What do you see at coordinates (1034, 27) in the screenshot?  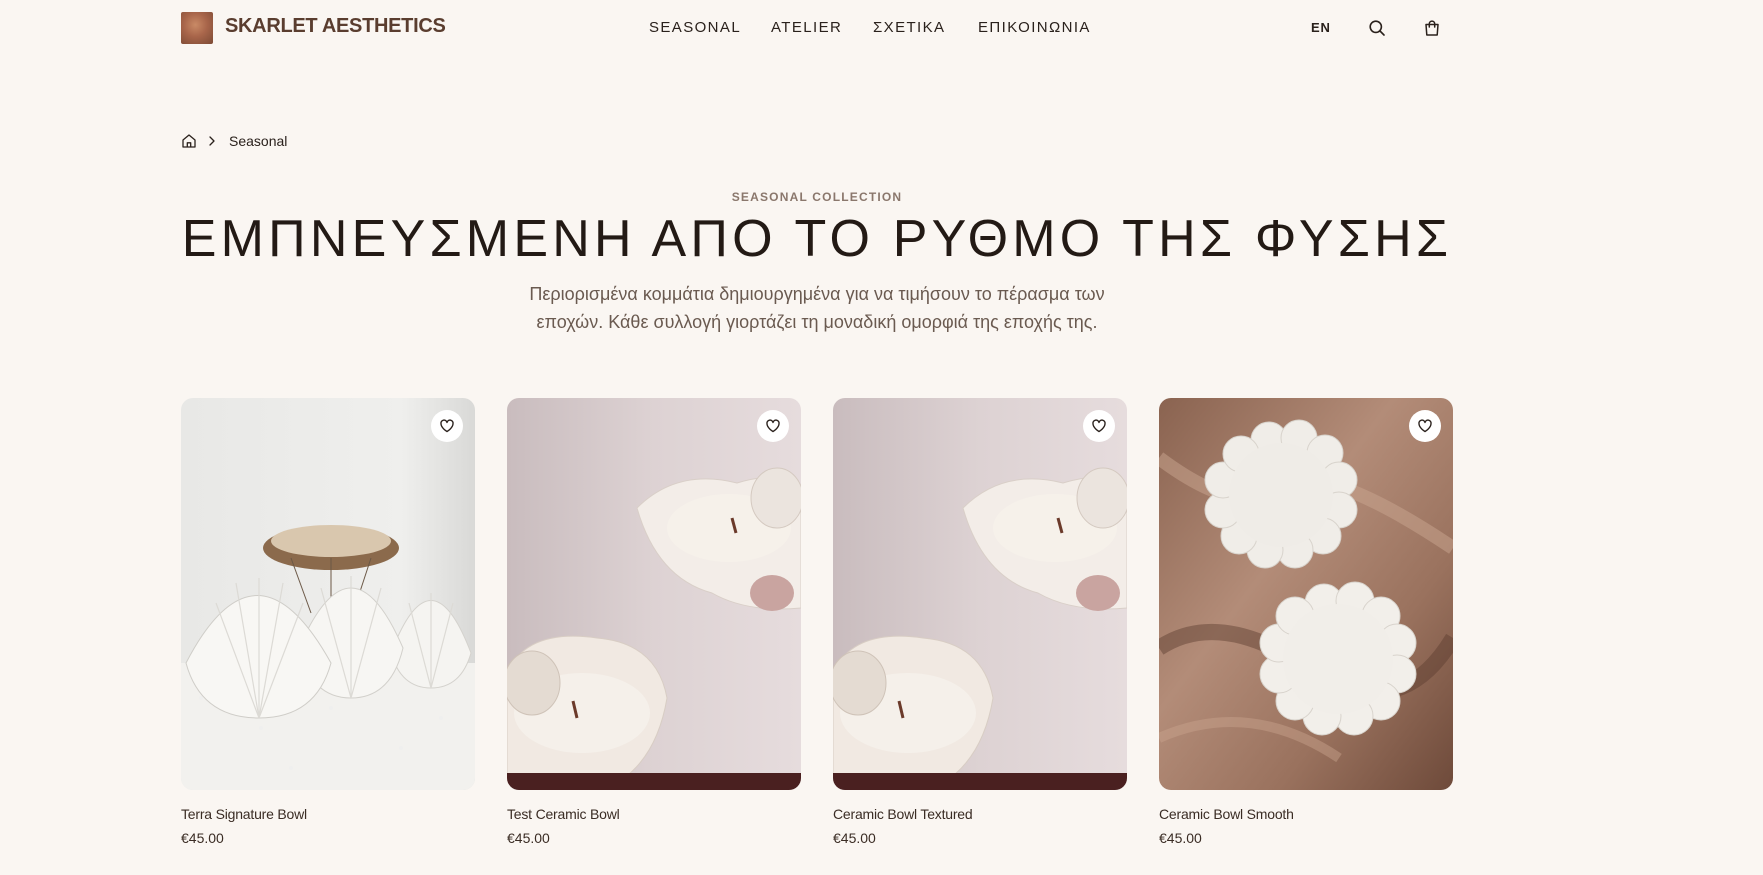 I see `nav-item-contact: ΕΠΙΚΟΙΝΩΝΙΑ` at bounding box center [1034, 27].